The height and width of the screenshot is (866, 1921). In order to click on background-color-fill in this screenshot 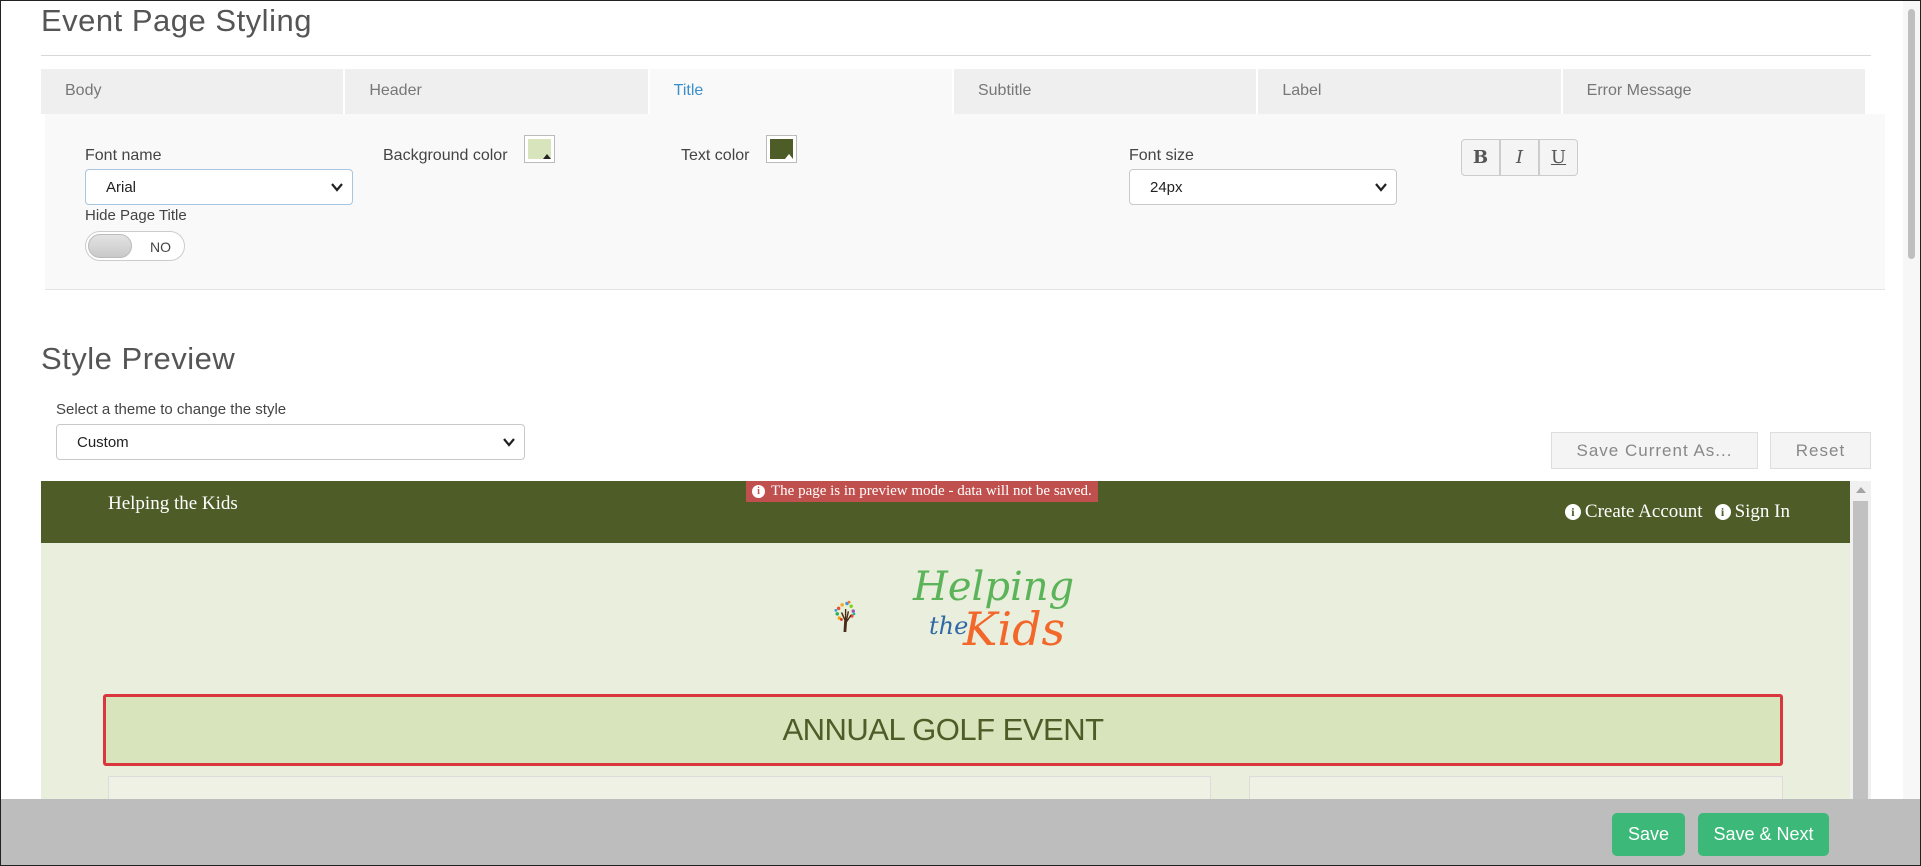, I will do `click(539, 149)`.